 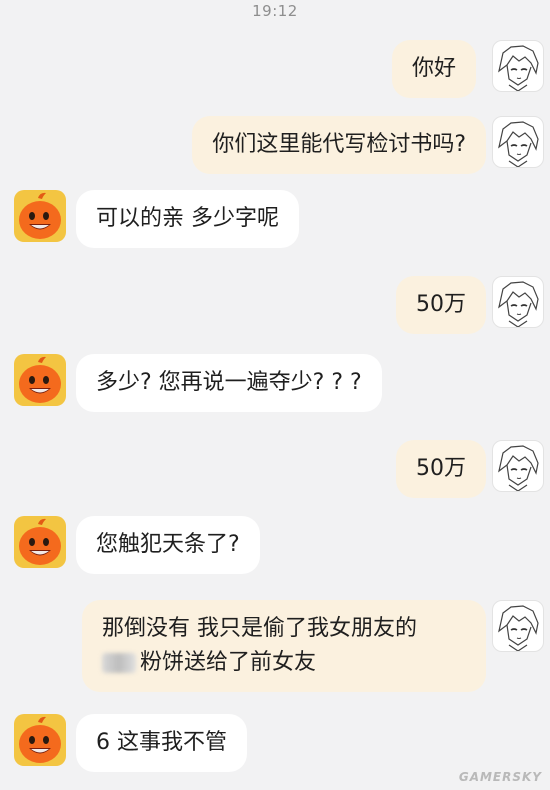 I want to click on blurred-brand-mosaic, so click(x=119, y=663).